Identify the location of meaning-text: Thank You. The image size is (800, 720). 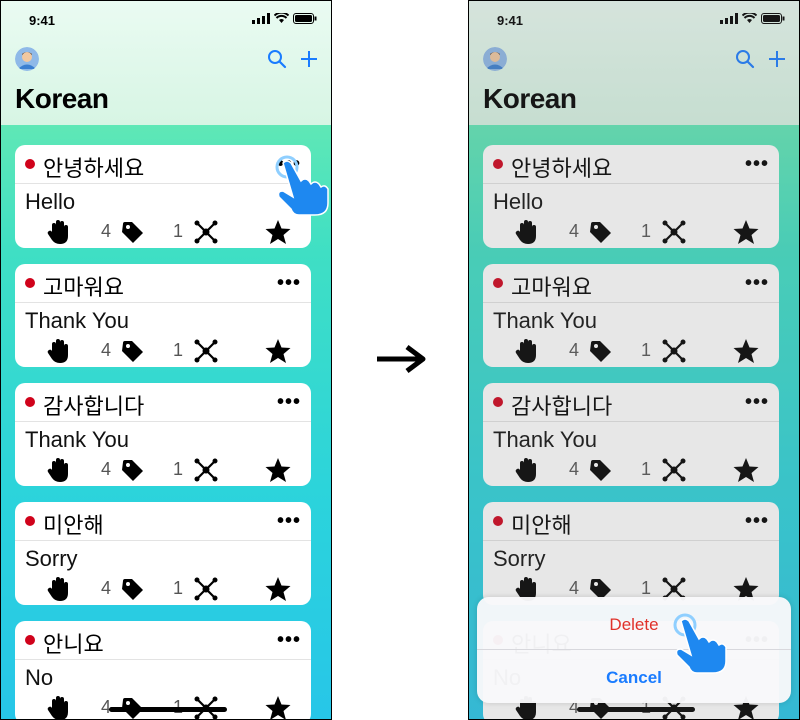
(77, 439).